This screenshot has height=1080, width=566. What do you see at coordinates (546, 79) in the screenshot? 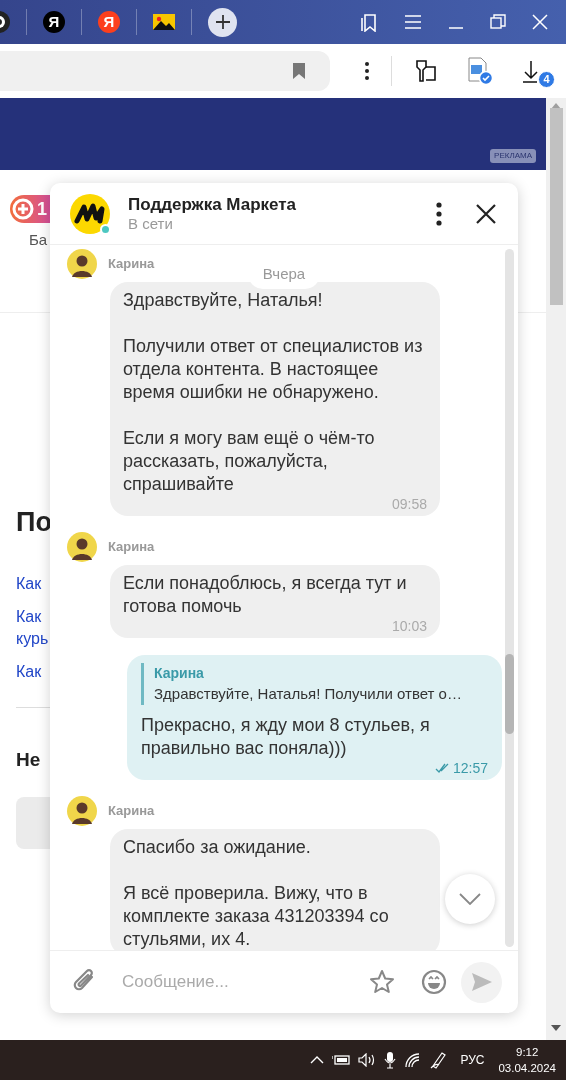
I see `download-count: 4` at bounding box center [546, 79].